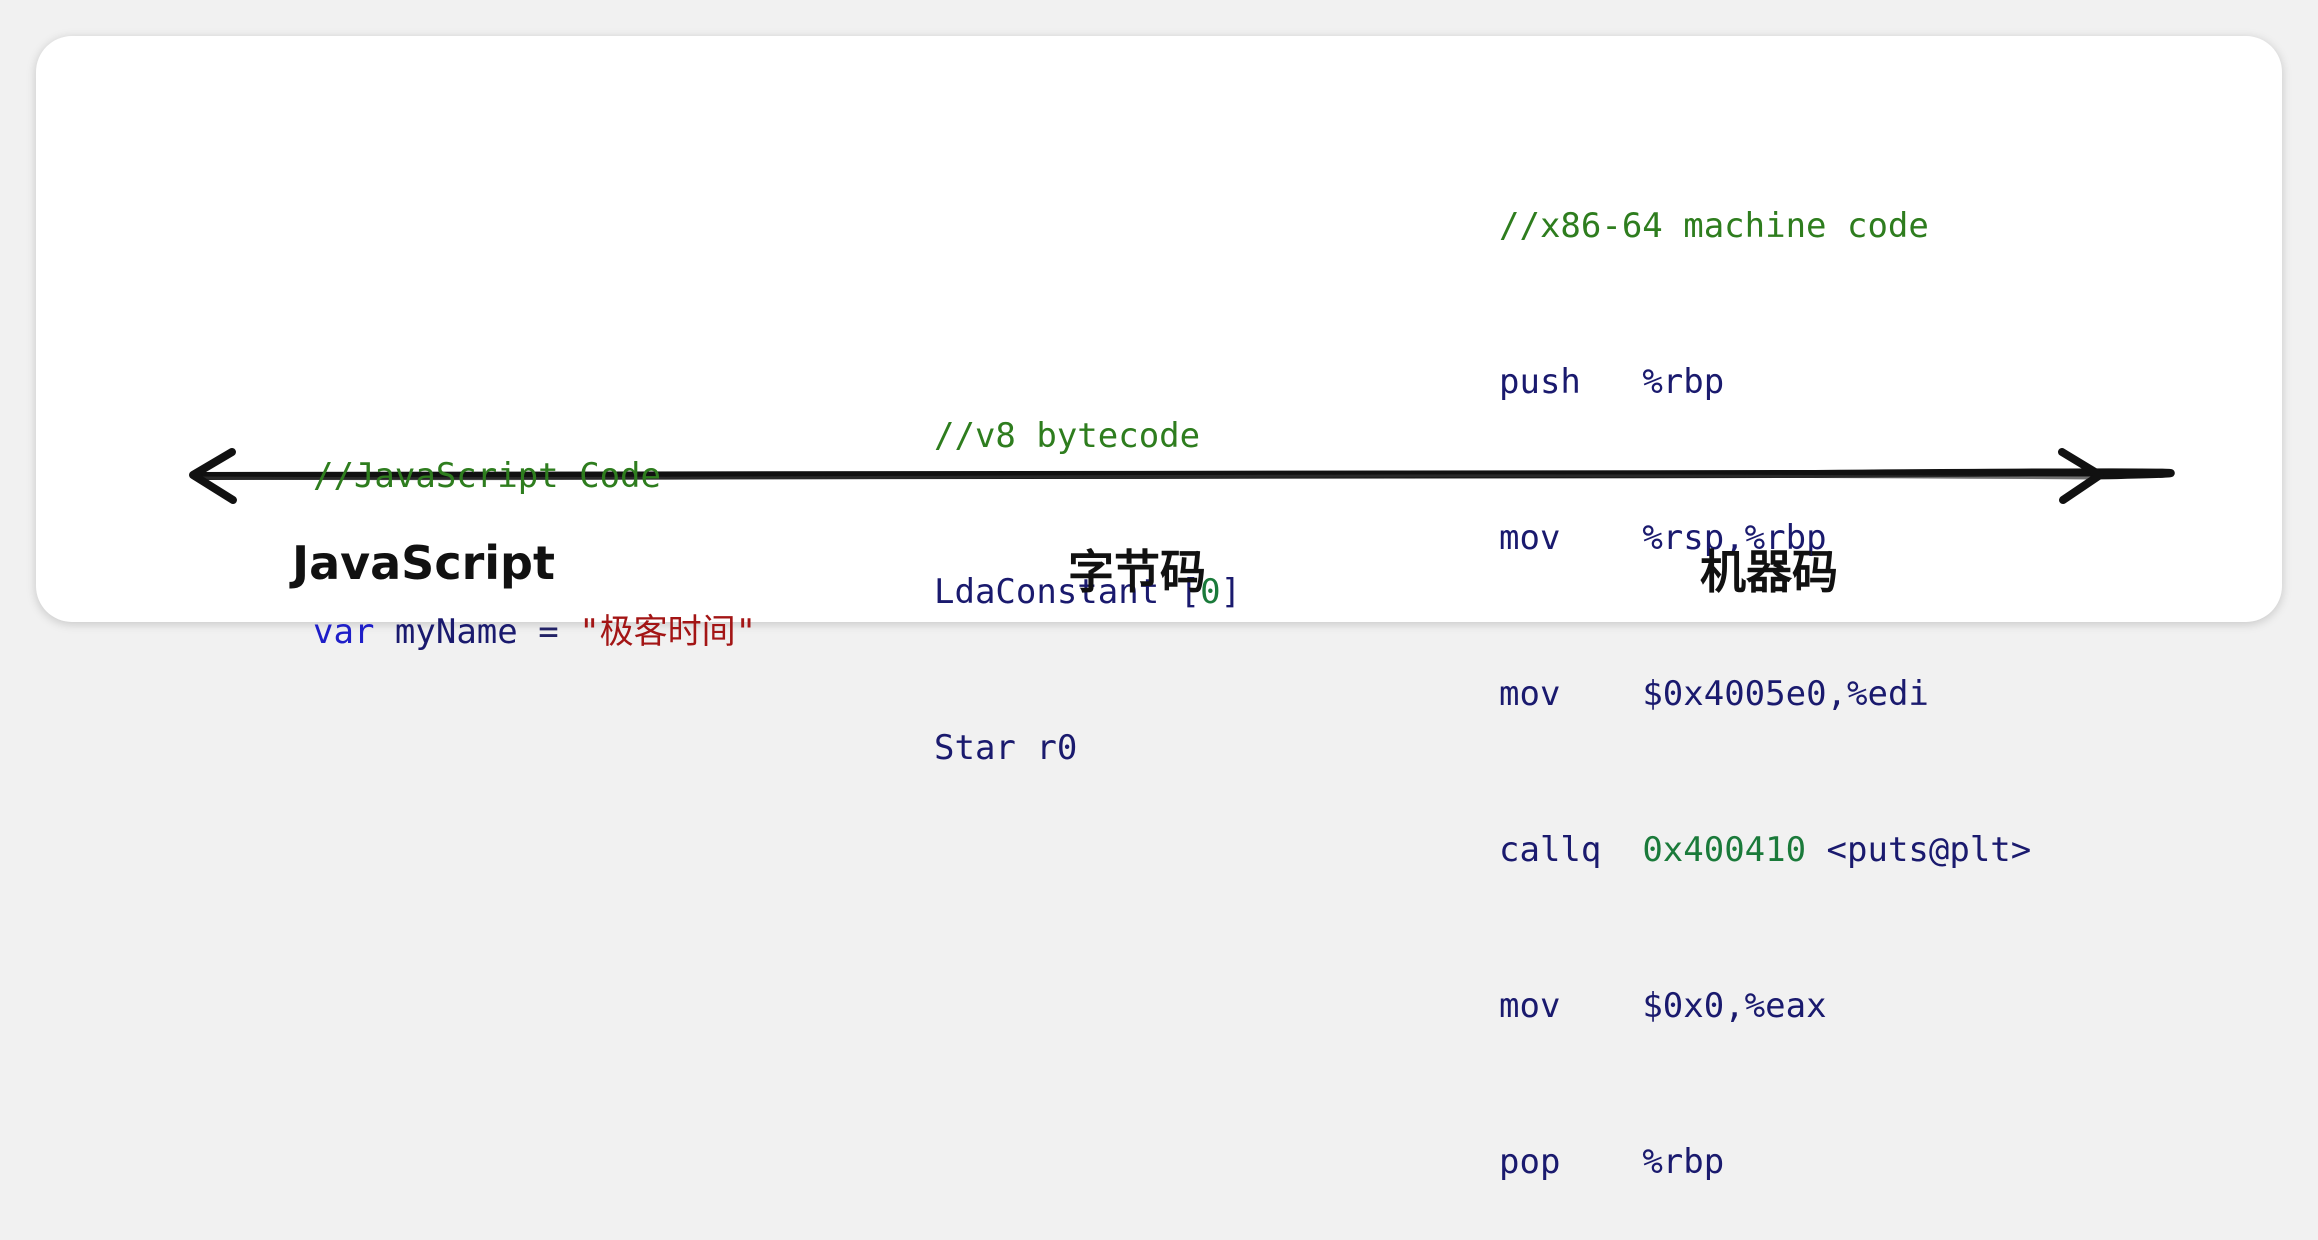 The width and height of the screenshot is (2318, 1240). Describe the element at coordinates (1765, 1162) in the screenshot. I see `machine-line-pop: pop %rbp` at that location.